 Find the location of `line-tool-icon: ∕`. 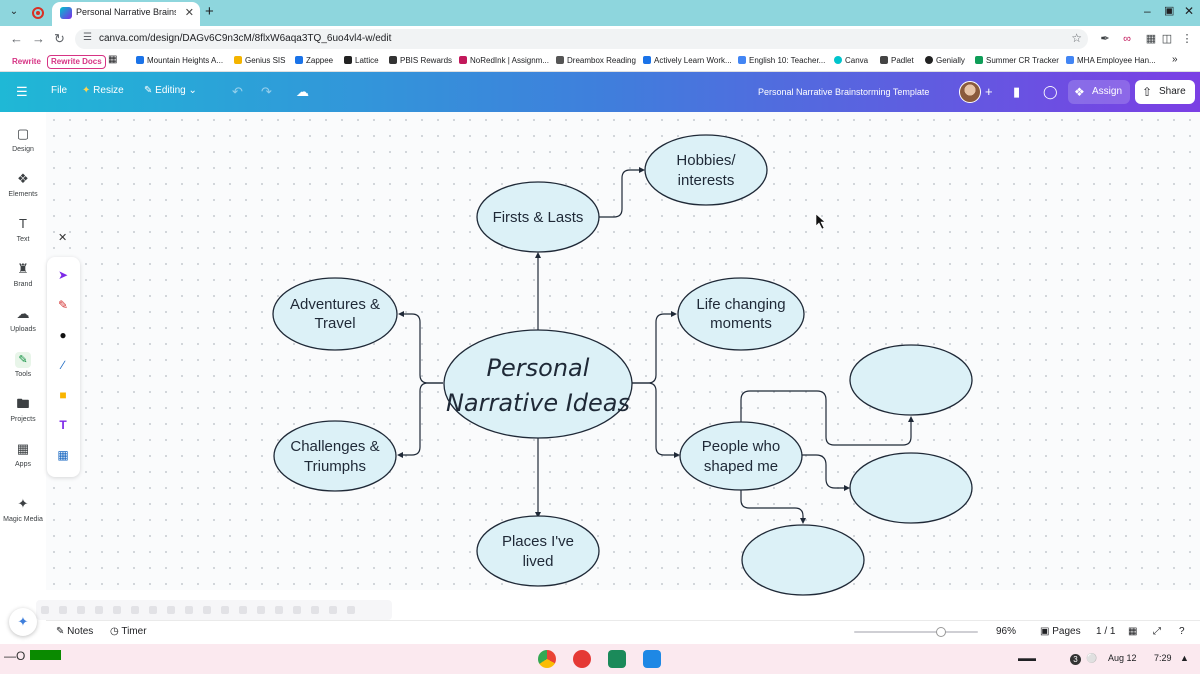

line-tool-icon: ∕ is located at coordinates (63, 365).